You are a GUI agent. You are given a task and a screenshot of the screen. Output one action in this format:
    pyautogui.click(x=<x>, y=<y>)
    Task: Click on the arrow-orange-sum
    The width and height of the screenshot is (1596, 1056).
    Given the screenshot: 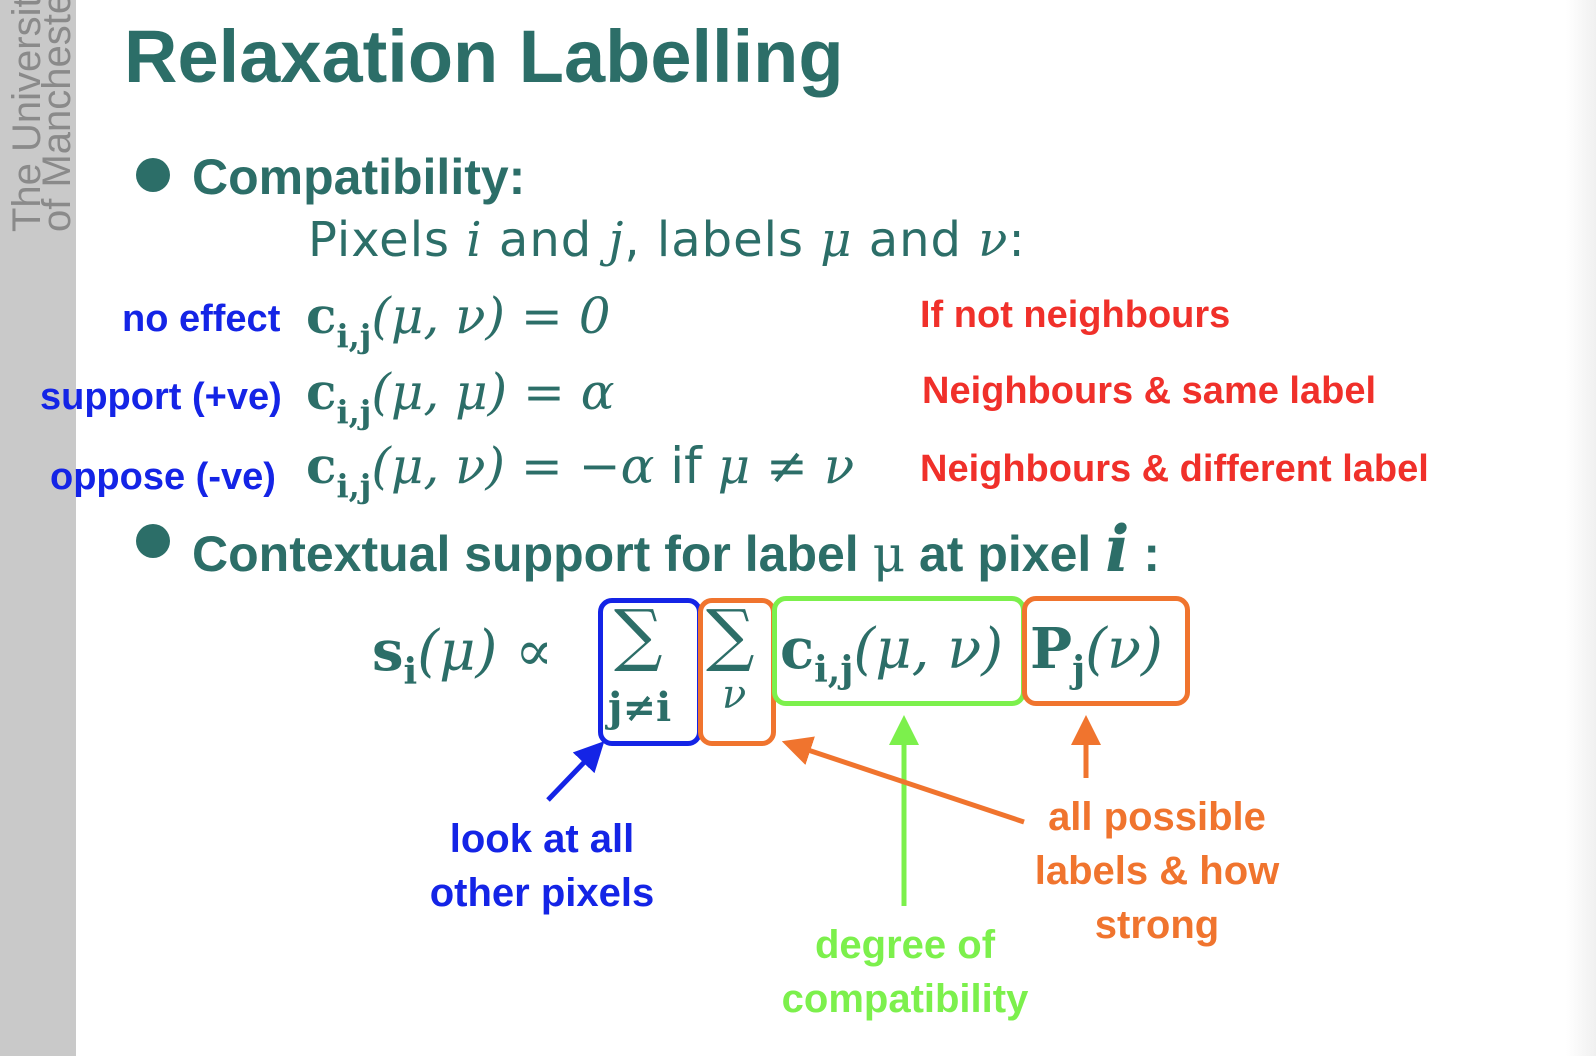 What is the action you would take?
    pyautogui.click(x=903, y=780)
    